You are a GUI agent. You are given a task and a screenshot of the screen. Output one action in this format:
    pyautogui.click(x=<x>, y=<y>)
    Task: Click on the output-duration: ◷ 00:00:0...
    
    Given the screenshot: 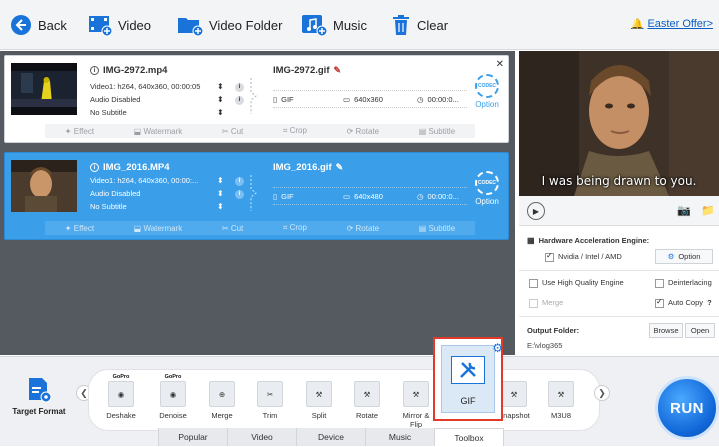 What is the action you would take?
    pyautogui.click(x=438, y=196)
    